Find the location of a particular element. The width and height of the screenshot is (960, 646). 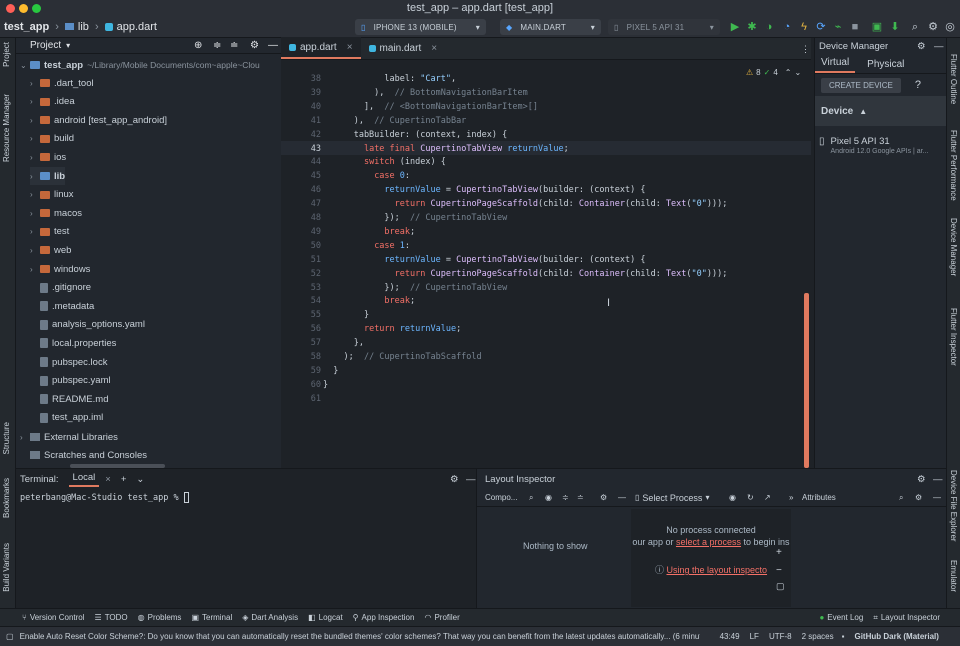

device-manager-tool-button: Device Manager is located at coordinates (953, 247).